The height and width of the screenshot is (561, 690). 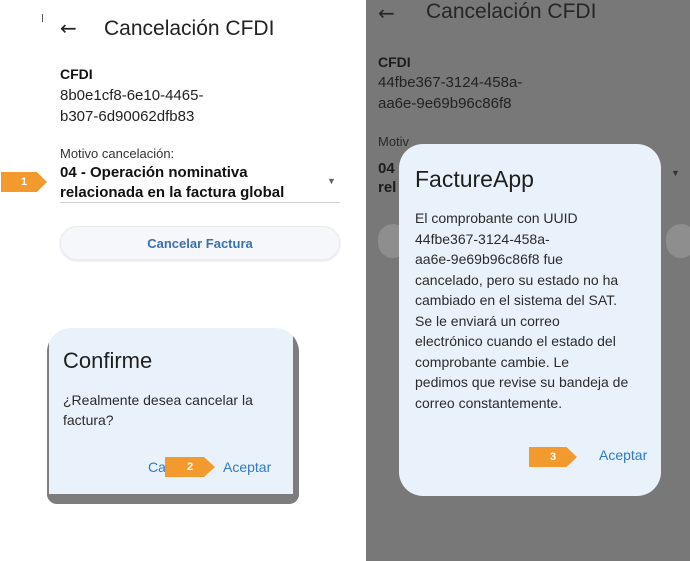 What do you see at coordinates (489, 402) in the screenshot?
I see `message-line: correo constantemente.` at bounding box center [489, 402].